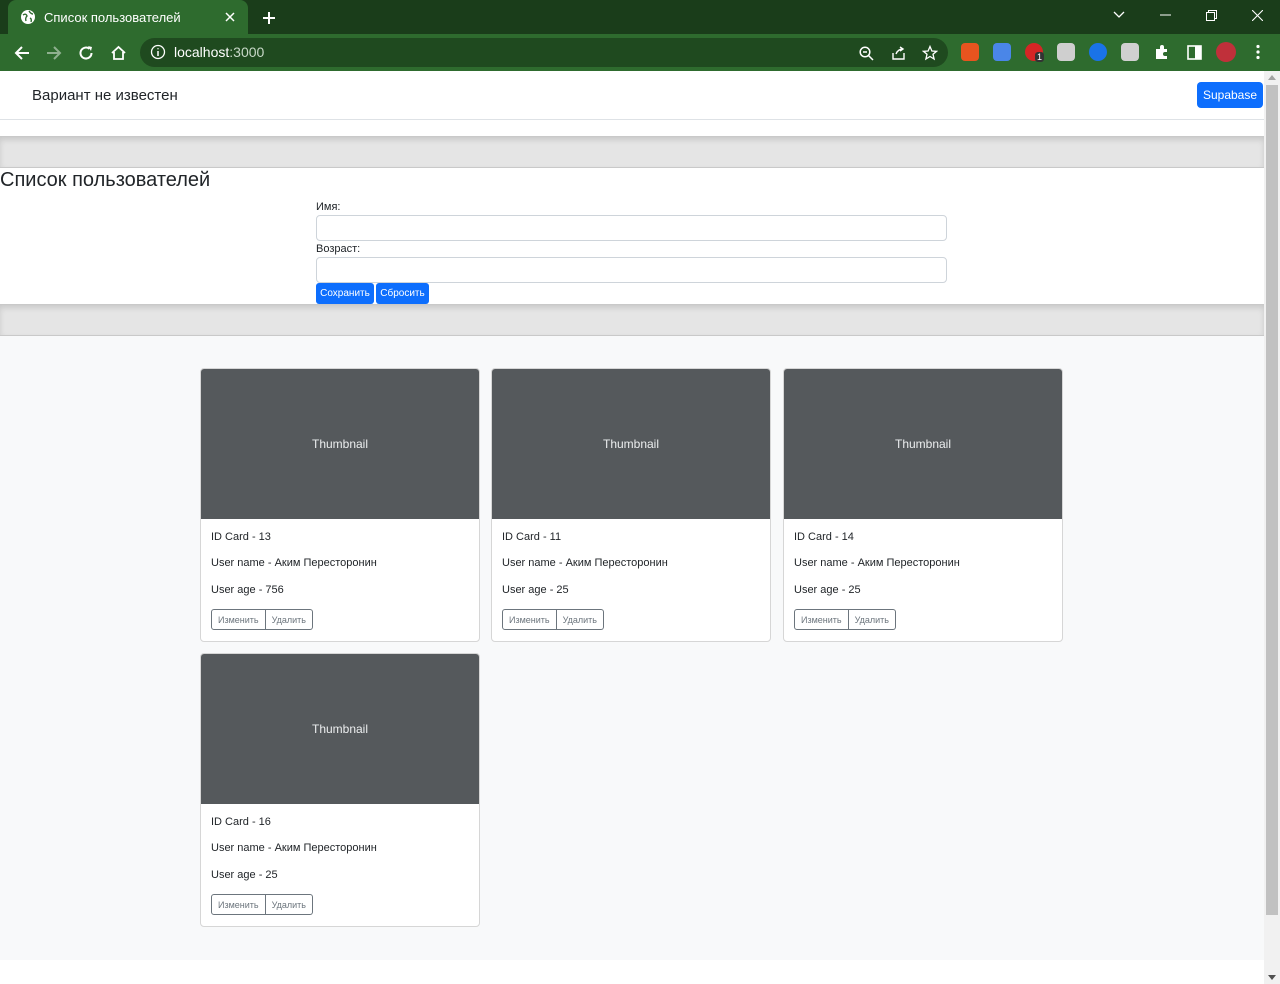 The height and width of the screenshot is (984, 1280). I want to click on reset-button: Сбросить, so click(402, 293).